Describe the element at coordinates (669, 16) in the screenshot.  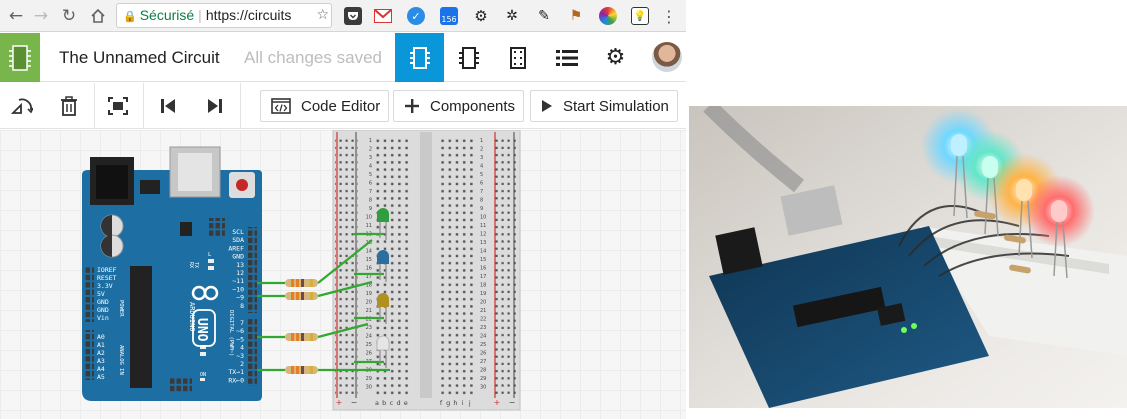
I see `menu-dots-icon: ⋮` at that location.